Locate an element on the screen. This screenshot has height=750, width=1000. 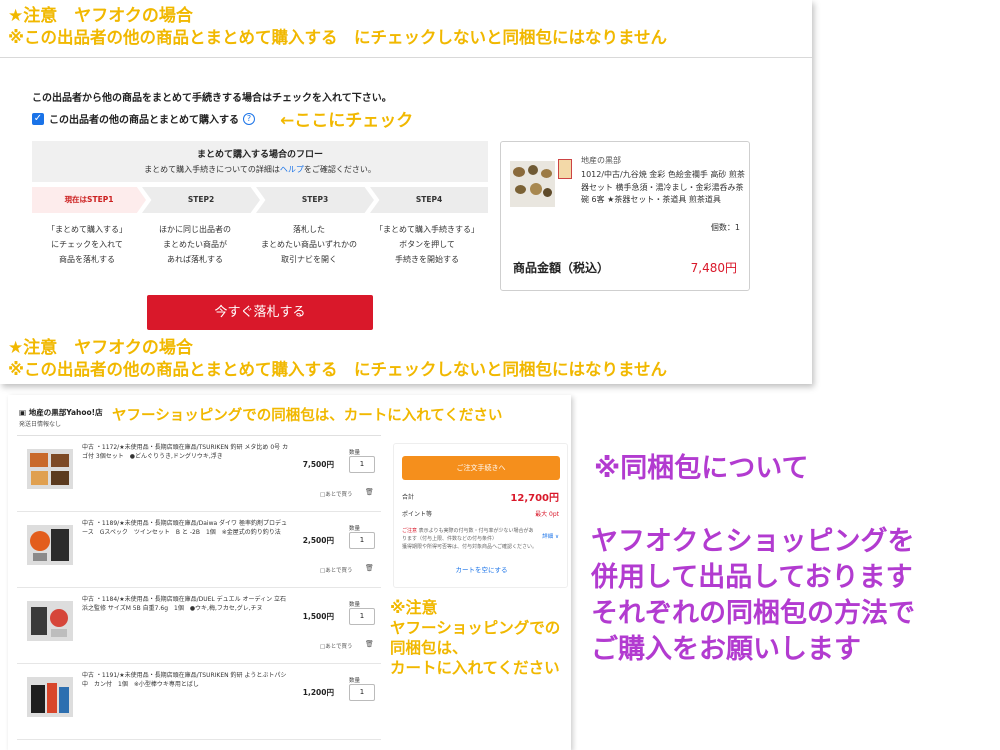
proceed-to-checkout-button: ご注文手続きへ is located at coordinates (481, 468).